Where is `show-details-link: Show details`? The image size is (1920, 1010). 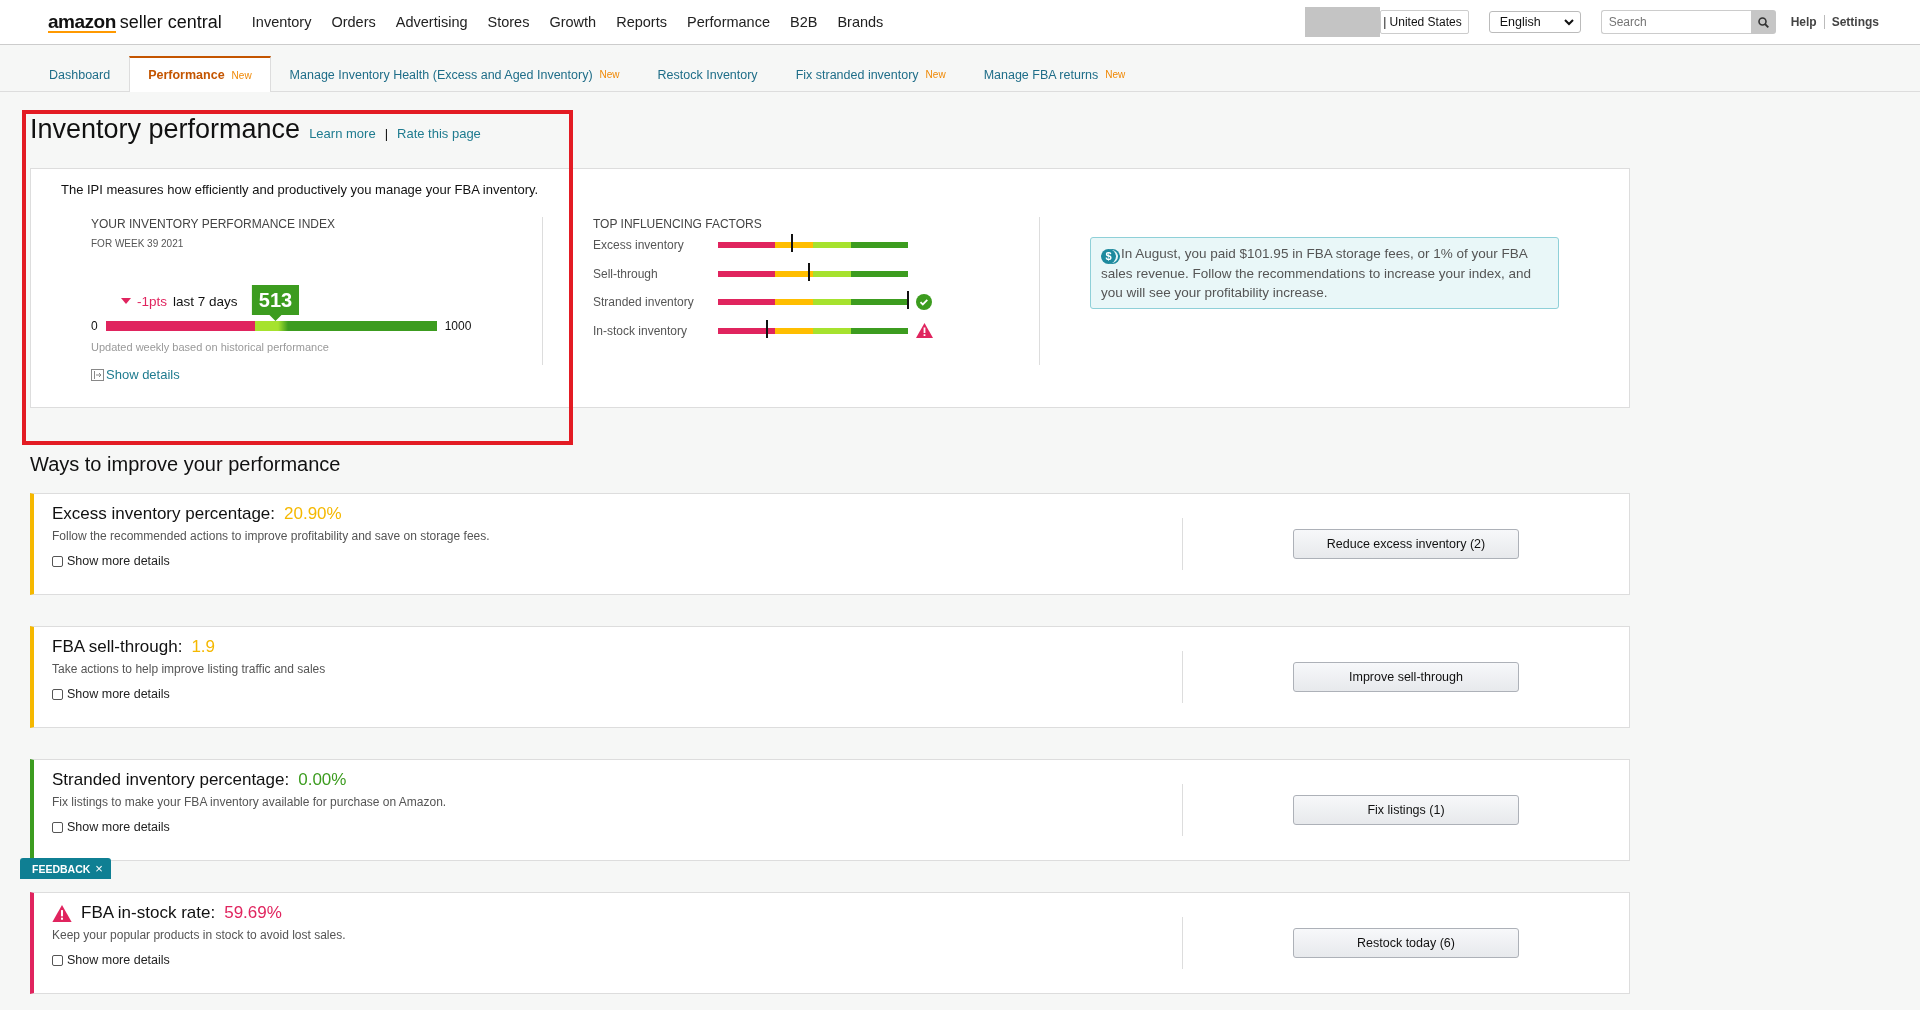 show-details-link: Show details is located at coordinates (143, 374).